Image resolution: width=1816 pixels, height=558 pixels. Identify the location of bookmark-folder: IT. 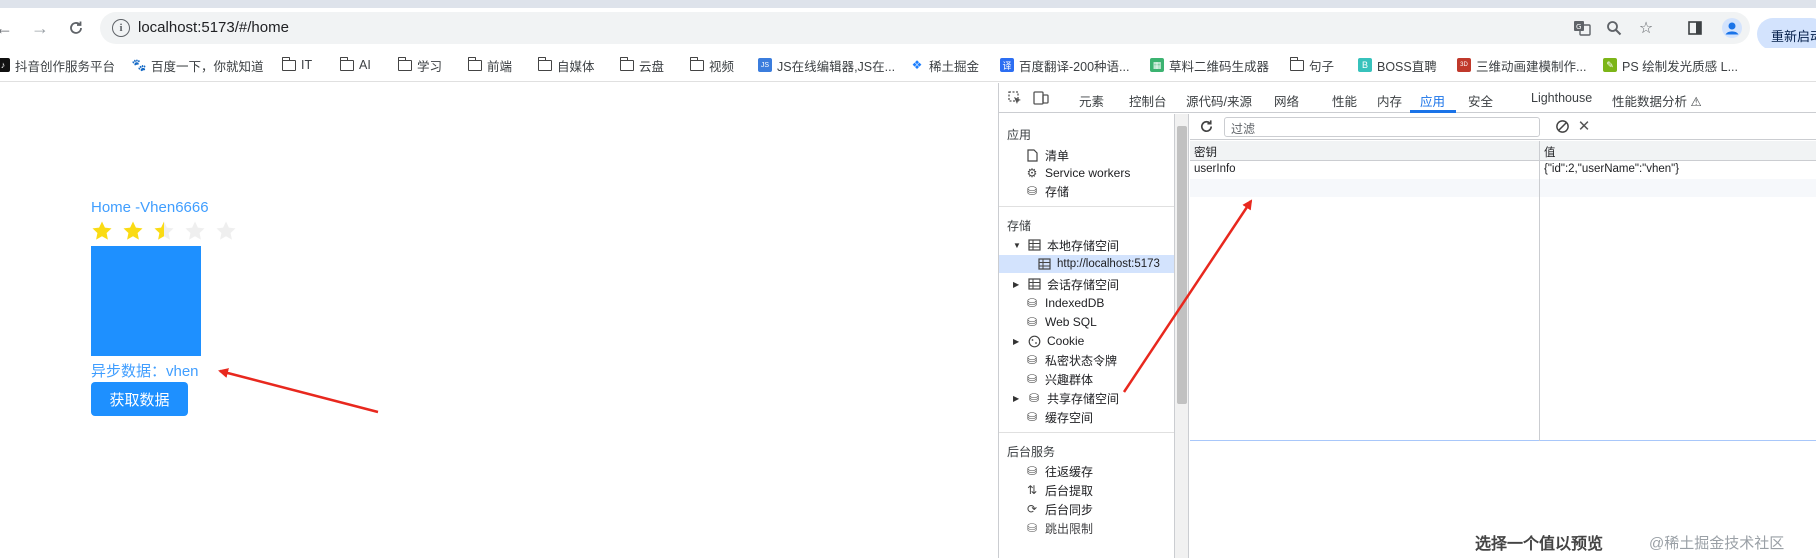
(296, 65).